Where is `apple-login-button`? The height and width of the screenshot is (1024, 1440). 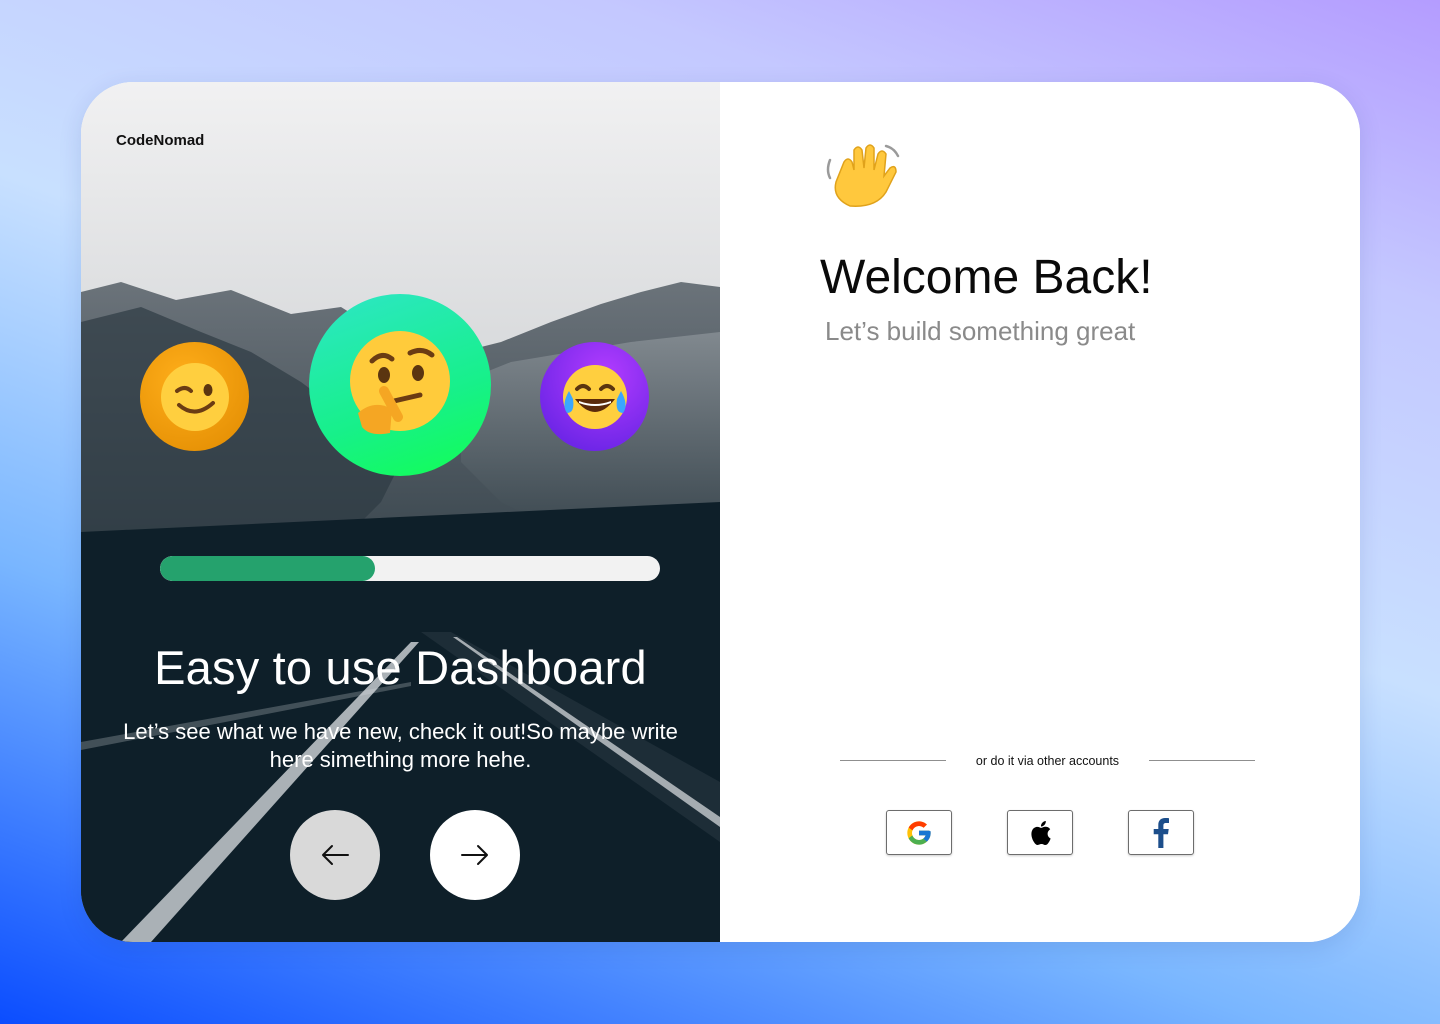
apple-login-button is located at coordinates (1040, 832).